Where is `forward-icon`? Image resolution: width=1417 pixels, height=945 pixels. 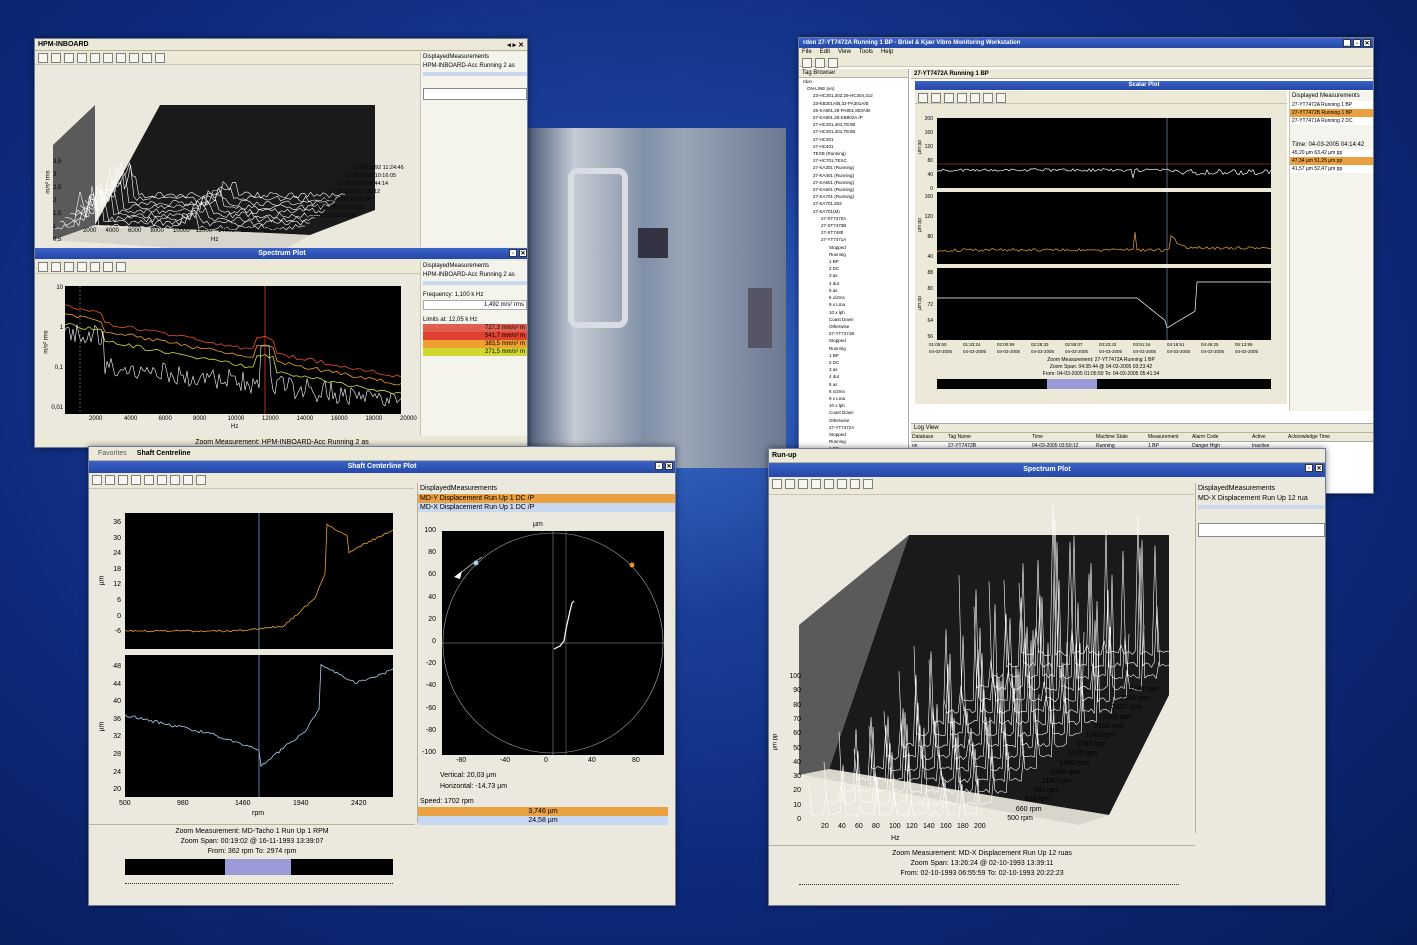 forward-icon is located at coordinates (820, 63).